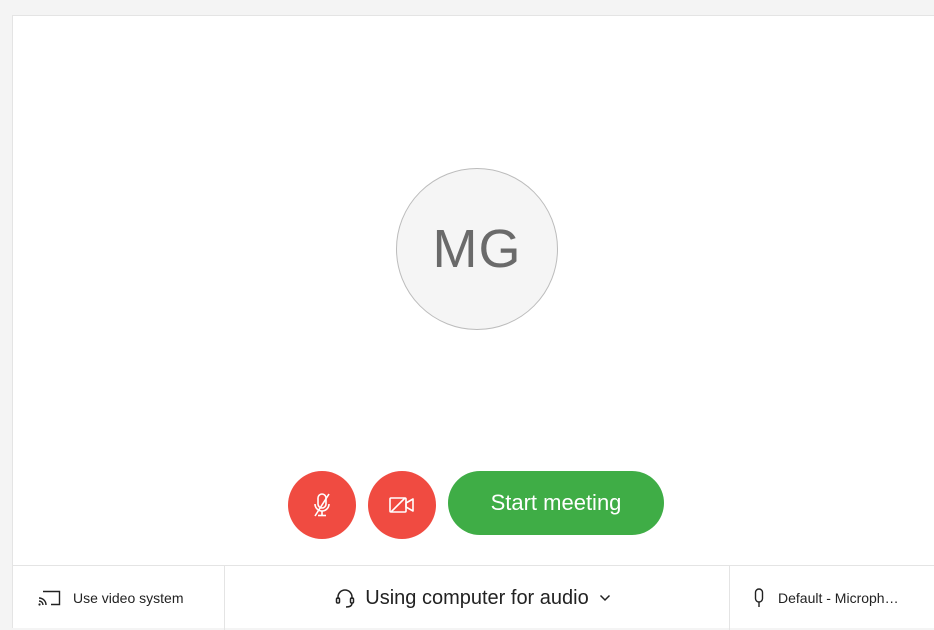 The image size is (934, 630). I want to click on audio-connection-label: Using computer for audio, so click(477, 597).